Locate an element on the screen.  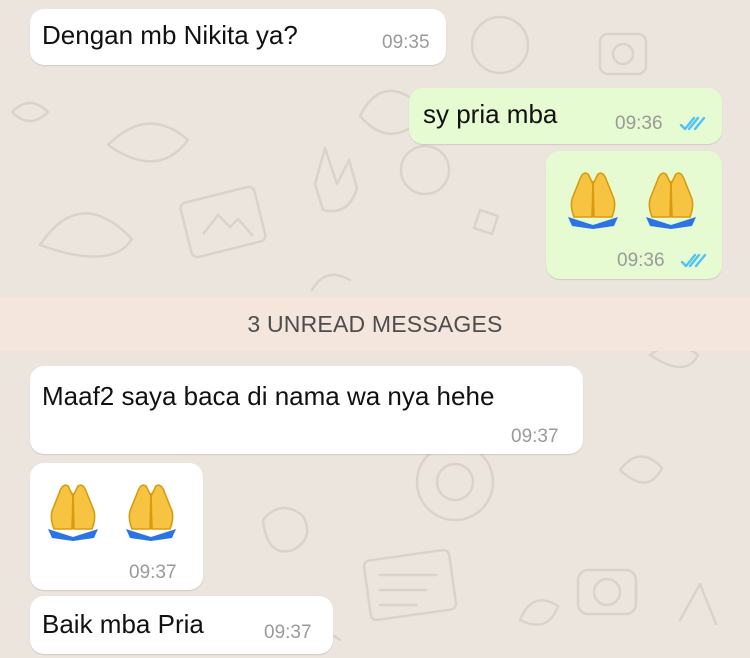
message-bubble-outgoing: sy pria mba 09:36 is located at coordinates (565, 116).